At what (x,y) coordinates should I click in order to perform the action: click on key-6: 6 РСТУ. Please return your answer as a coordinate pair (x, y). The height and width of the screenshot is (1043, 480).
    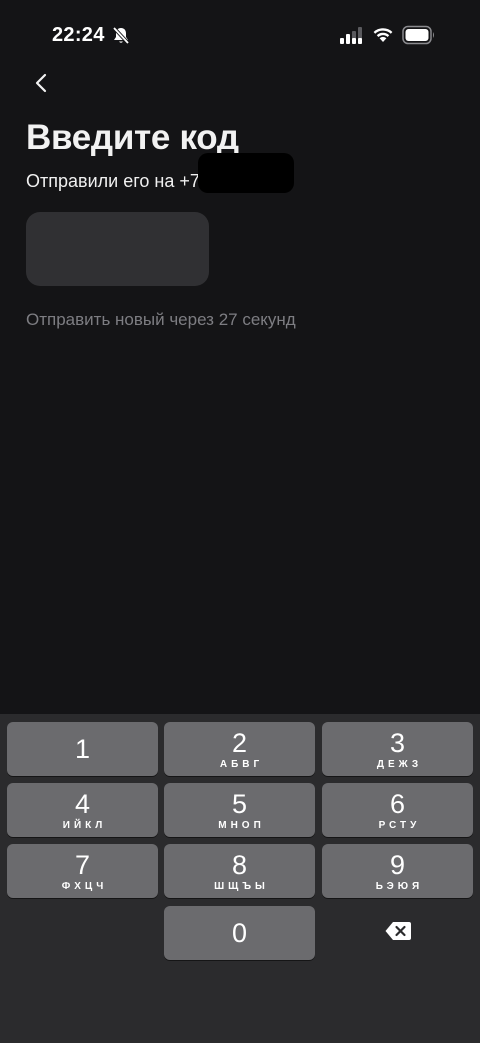
    Looking at the image, I should click on (397, 810).